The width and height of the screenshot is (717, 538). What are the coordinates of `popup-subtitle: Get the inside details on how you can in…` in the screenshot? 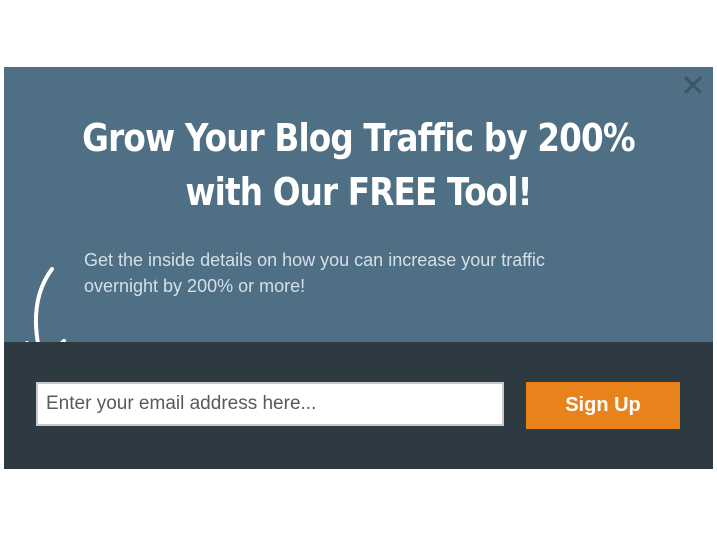 It's located at (314, 273).